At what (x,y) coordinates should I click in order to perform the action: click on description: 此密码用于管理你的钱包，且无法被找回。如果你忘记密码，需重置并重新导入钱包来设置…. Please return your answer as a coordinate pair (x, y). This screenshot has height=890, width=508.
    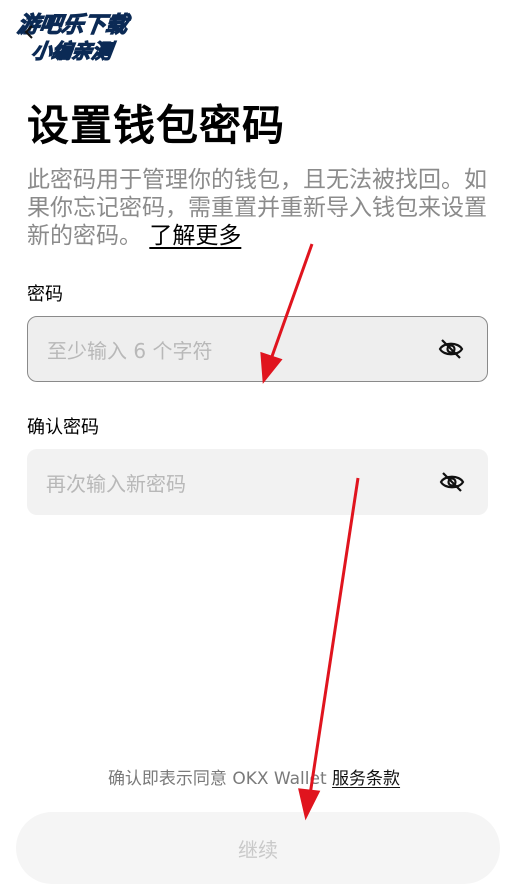
    Looking at the image, I should click on (257, 208).